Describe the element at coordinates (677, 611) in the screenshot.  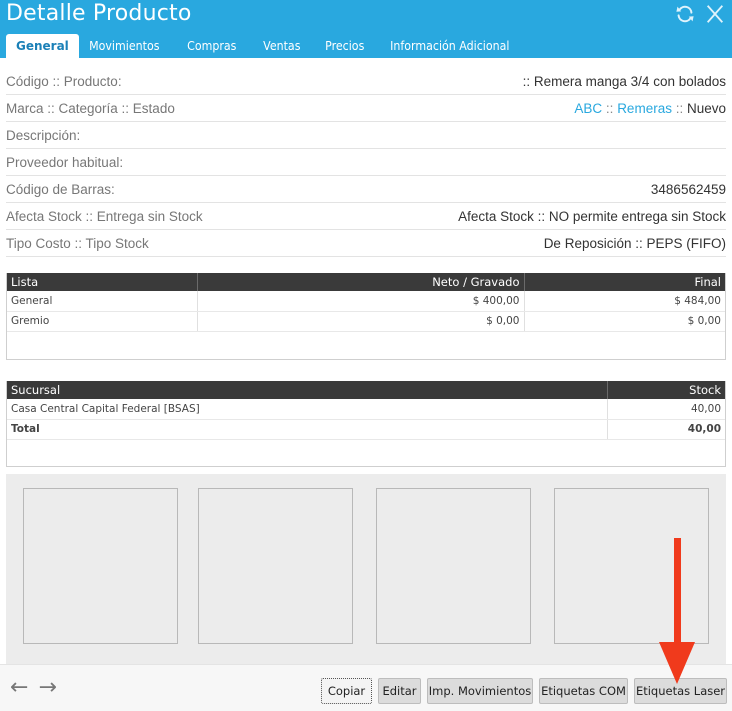
I see `annotation-arrow-icon` at that location.